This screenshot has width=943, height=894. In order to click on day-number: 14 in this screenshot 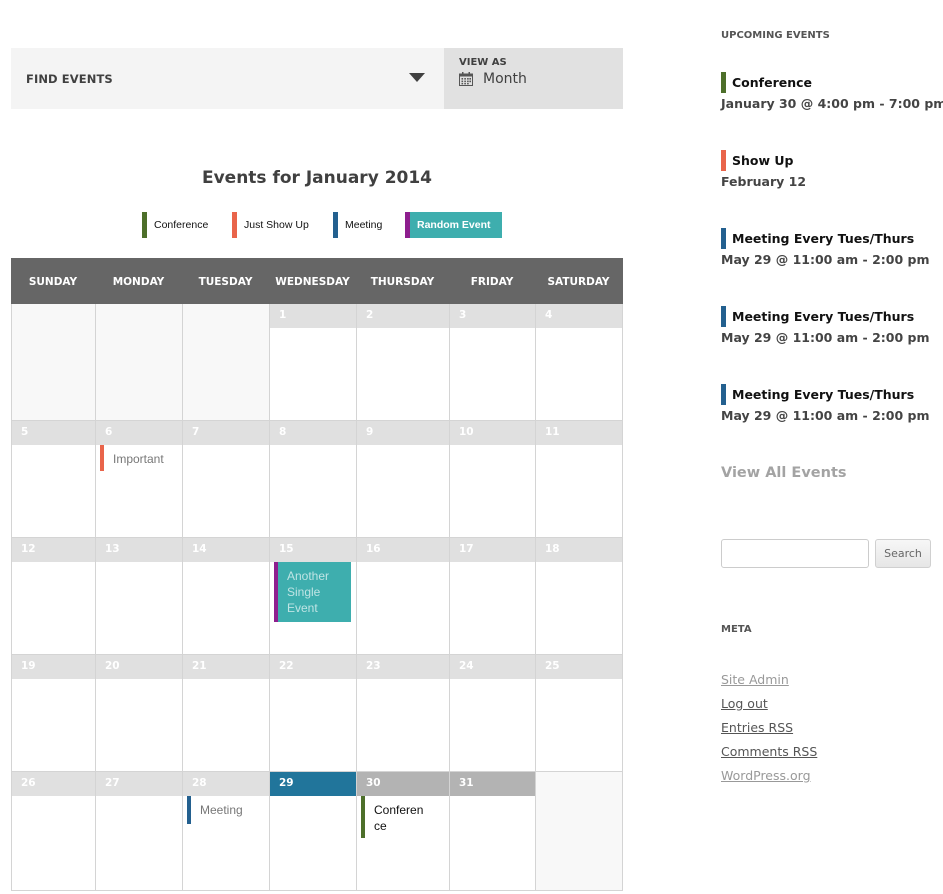, I will do `click(226, 550)`.